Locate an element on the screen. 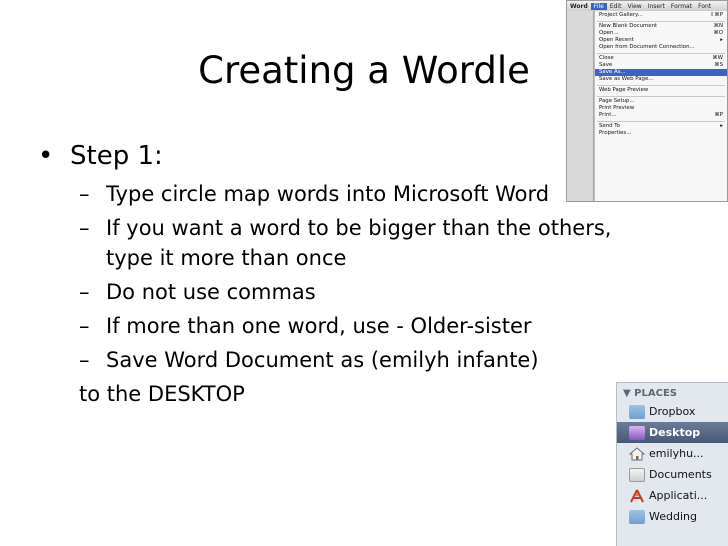  menu-item-close: Close ⌘W is located at coordinates (661, 58).